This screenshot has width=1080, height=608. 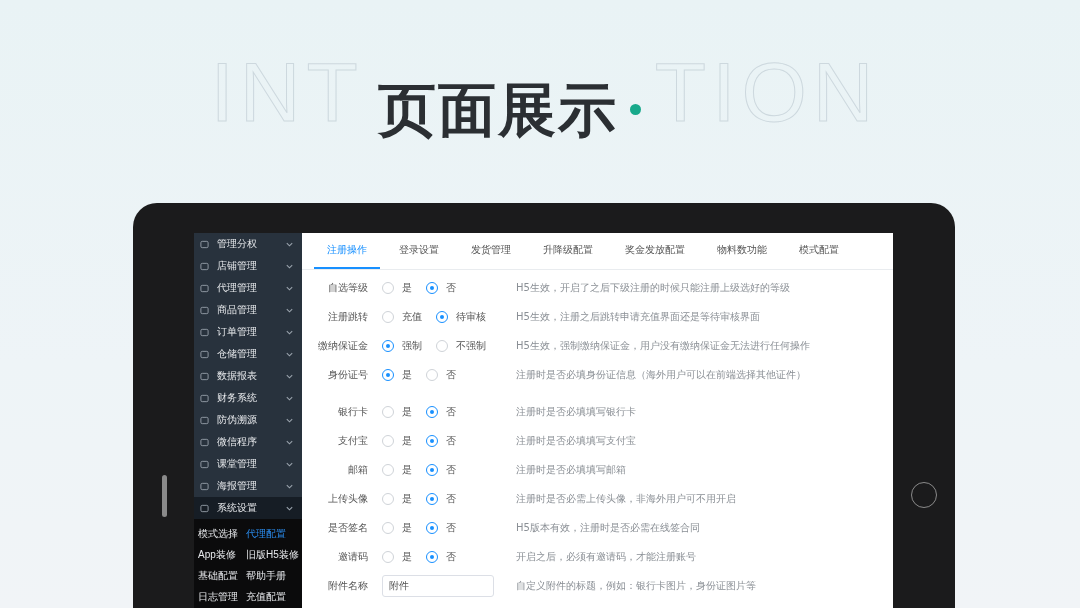 I want to click on tab: 升降级配置, so click(x=568, y=251).